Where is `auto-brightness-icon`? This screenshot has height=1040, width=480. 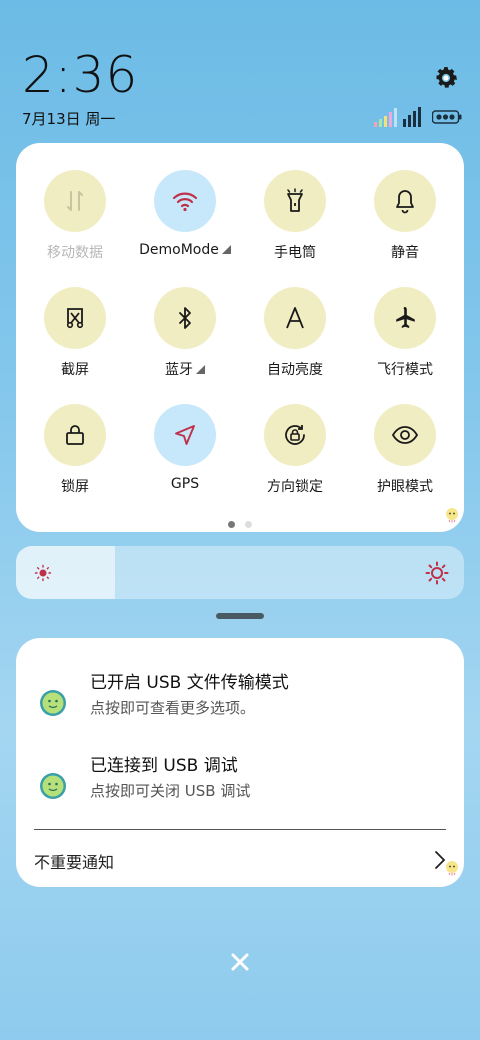
auto-brightness-icon is located at coordinates (295, 318).